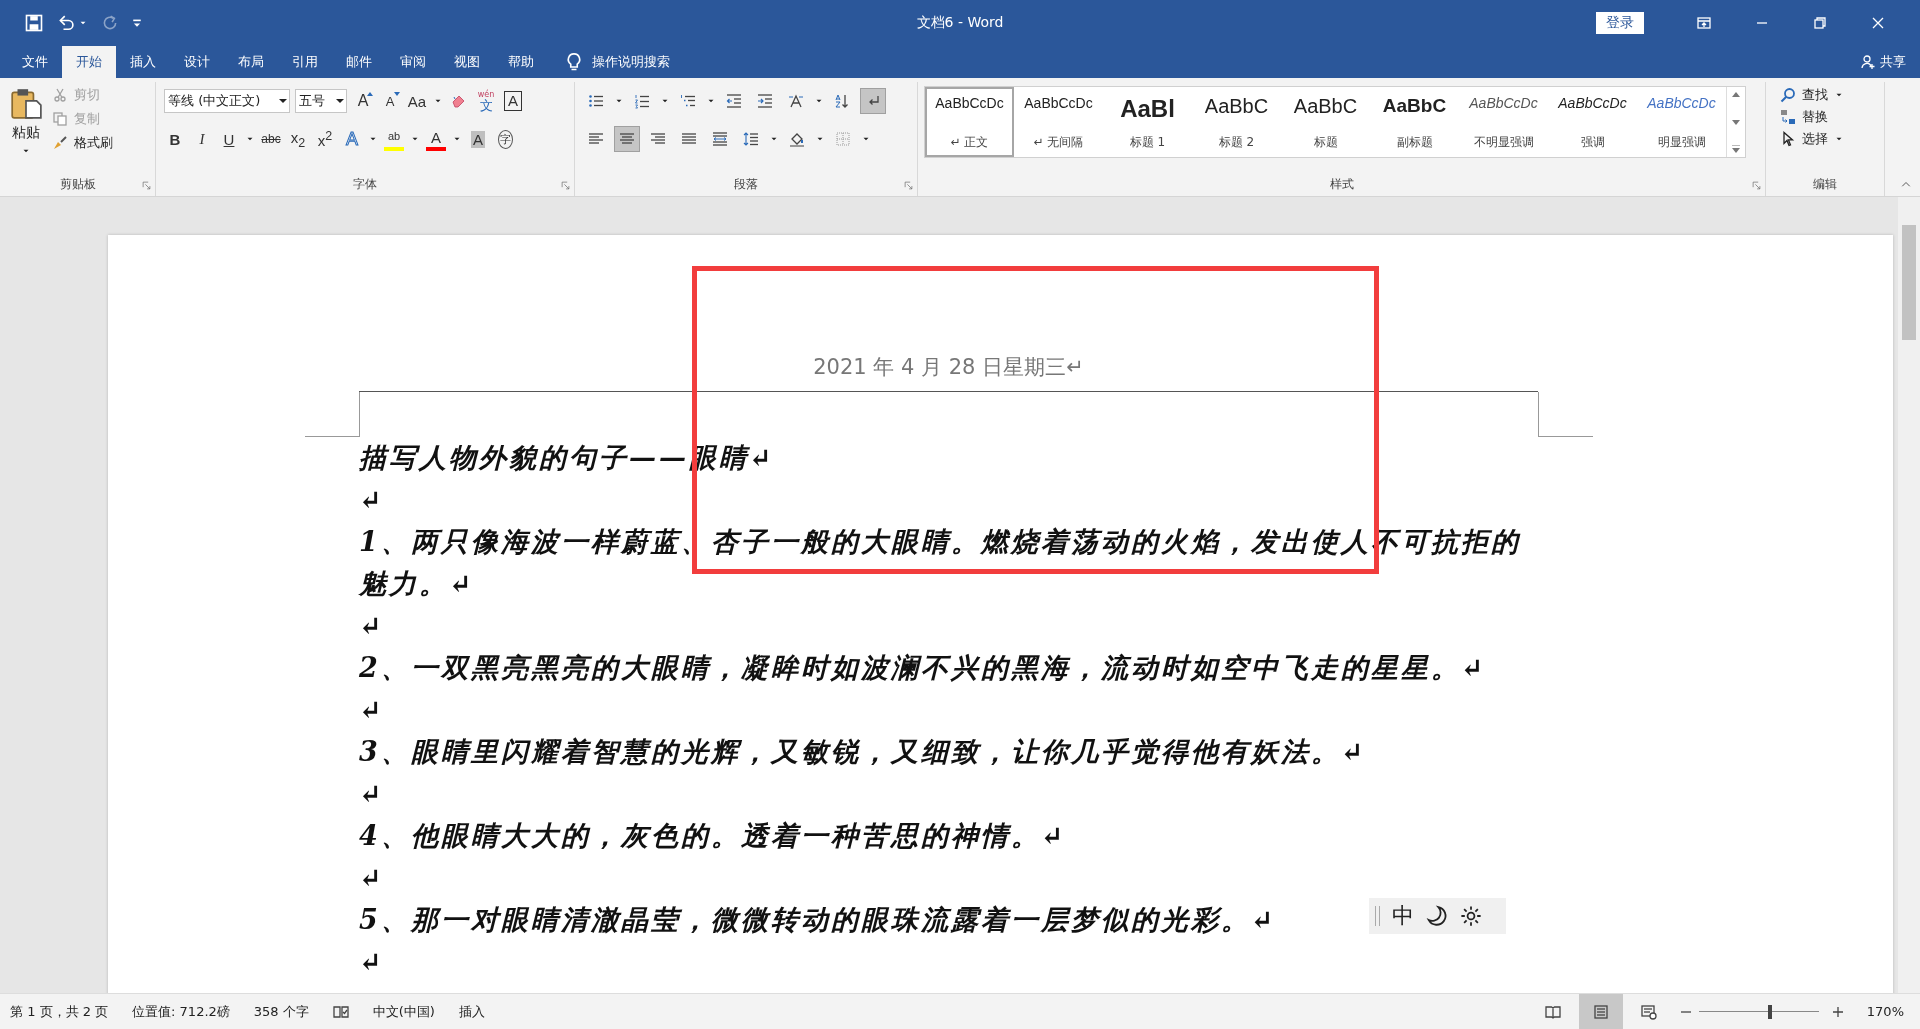 Image resolution: width=1920 pixels, height=1029 pixels. I want to click on align-center-button, so click(627, 139).